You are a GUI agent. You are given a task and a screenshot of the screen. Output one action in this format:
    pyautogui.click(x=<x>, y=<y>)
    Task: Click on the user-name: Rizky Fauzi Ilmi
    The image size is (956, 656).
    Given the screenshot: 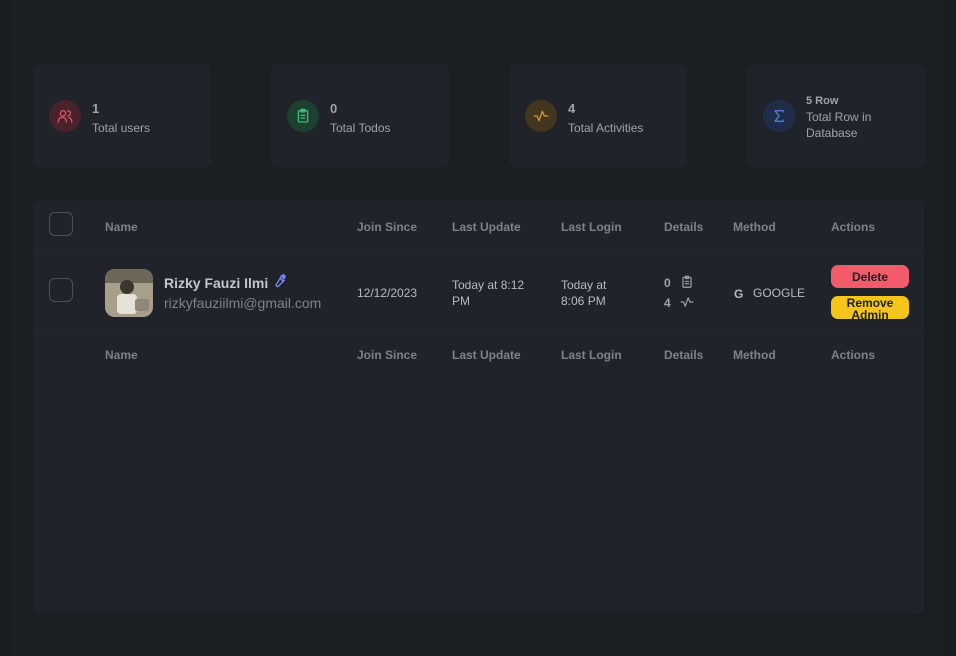 What is the action you would take?
    pyautogui.click(x=216, y=283)
    